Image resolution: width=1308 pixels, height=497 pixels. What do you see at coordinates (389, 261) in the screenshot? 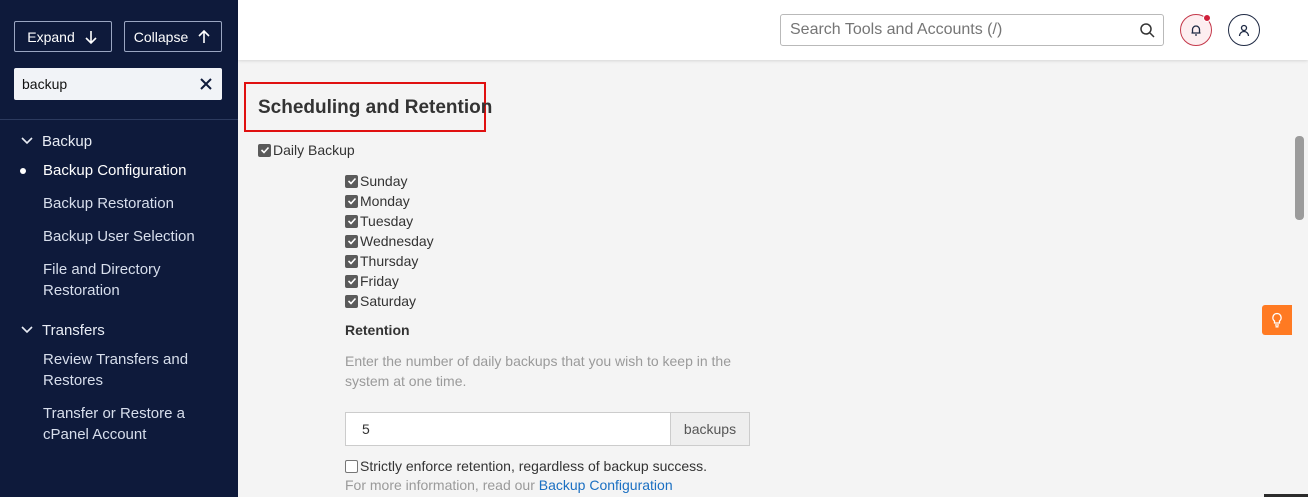
I see `day-label: Thursday` at bounding box center [389, 261].